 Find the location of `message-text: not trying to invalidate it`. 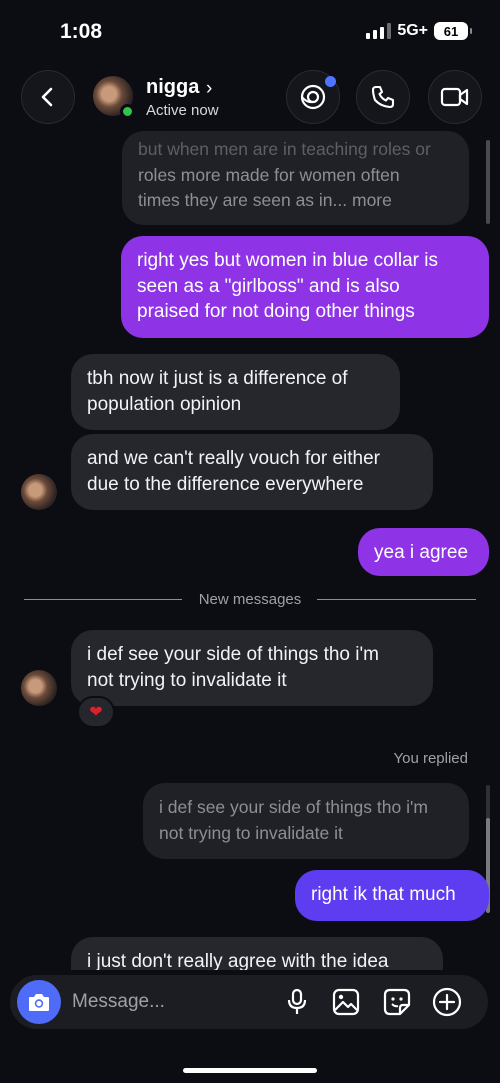

message-text: not trying to invalidate it is located at coordinates (187, 680).